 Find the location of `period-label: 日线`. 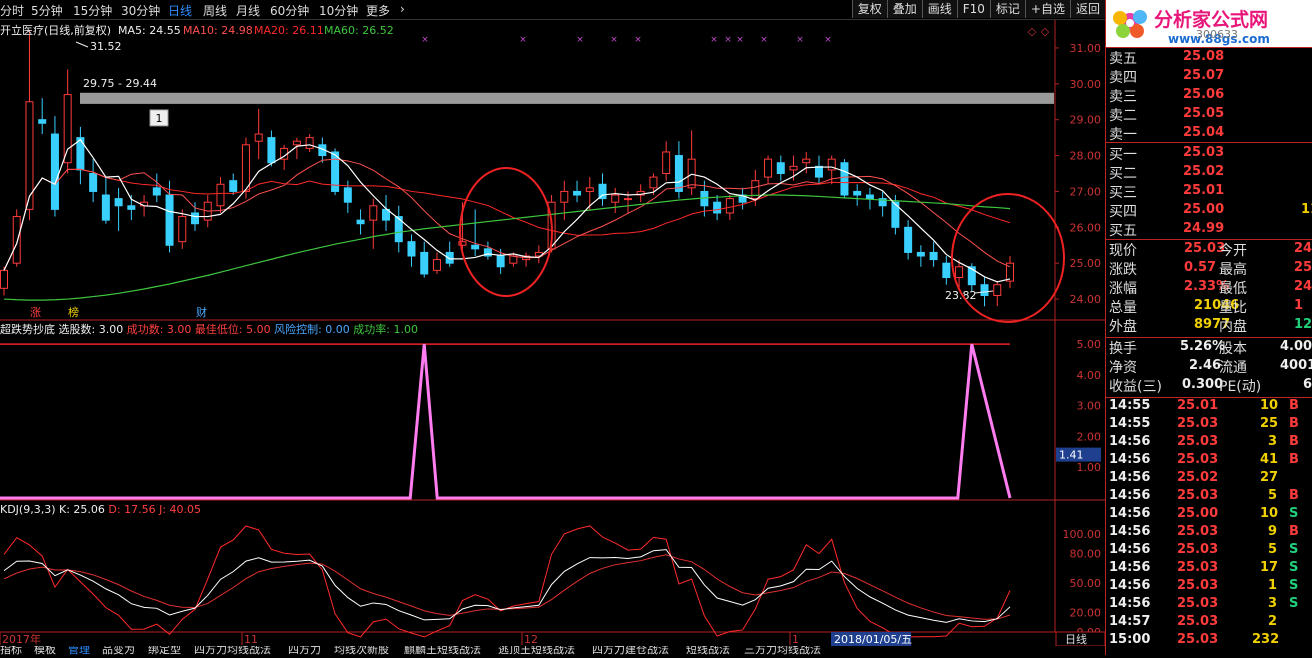

period-label: 日线 is located at coordinates (1076, 639).